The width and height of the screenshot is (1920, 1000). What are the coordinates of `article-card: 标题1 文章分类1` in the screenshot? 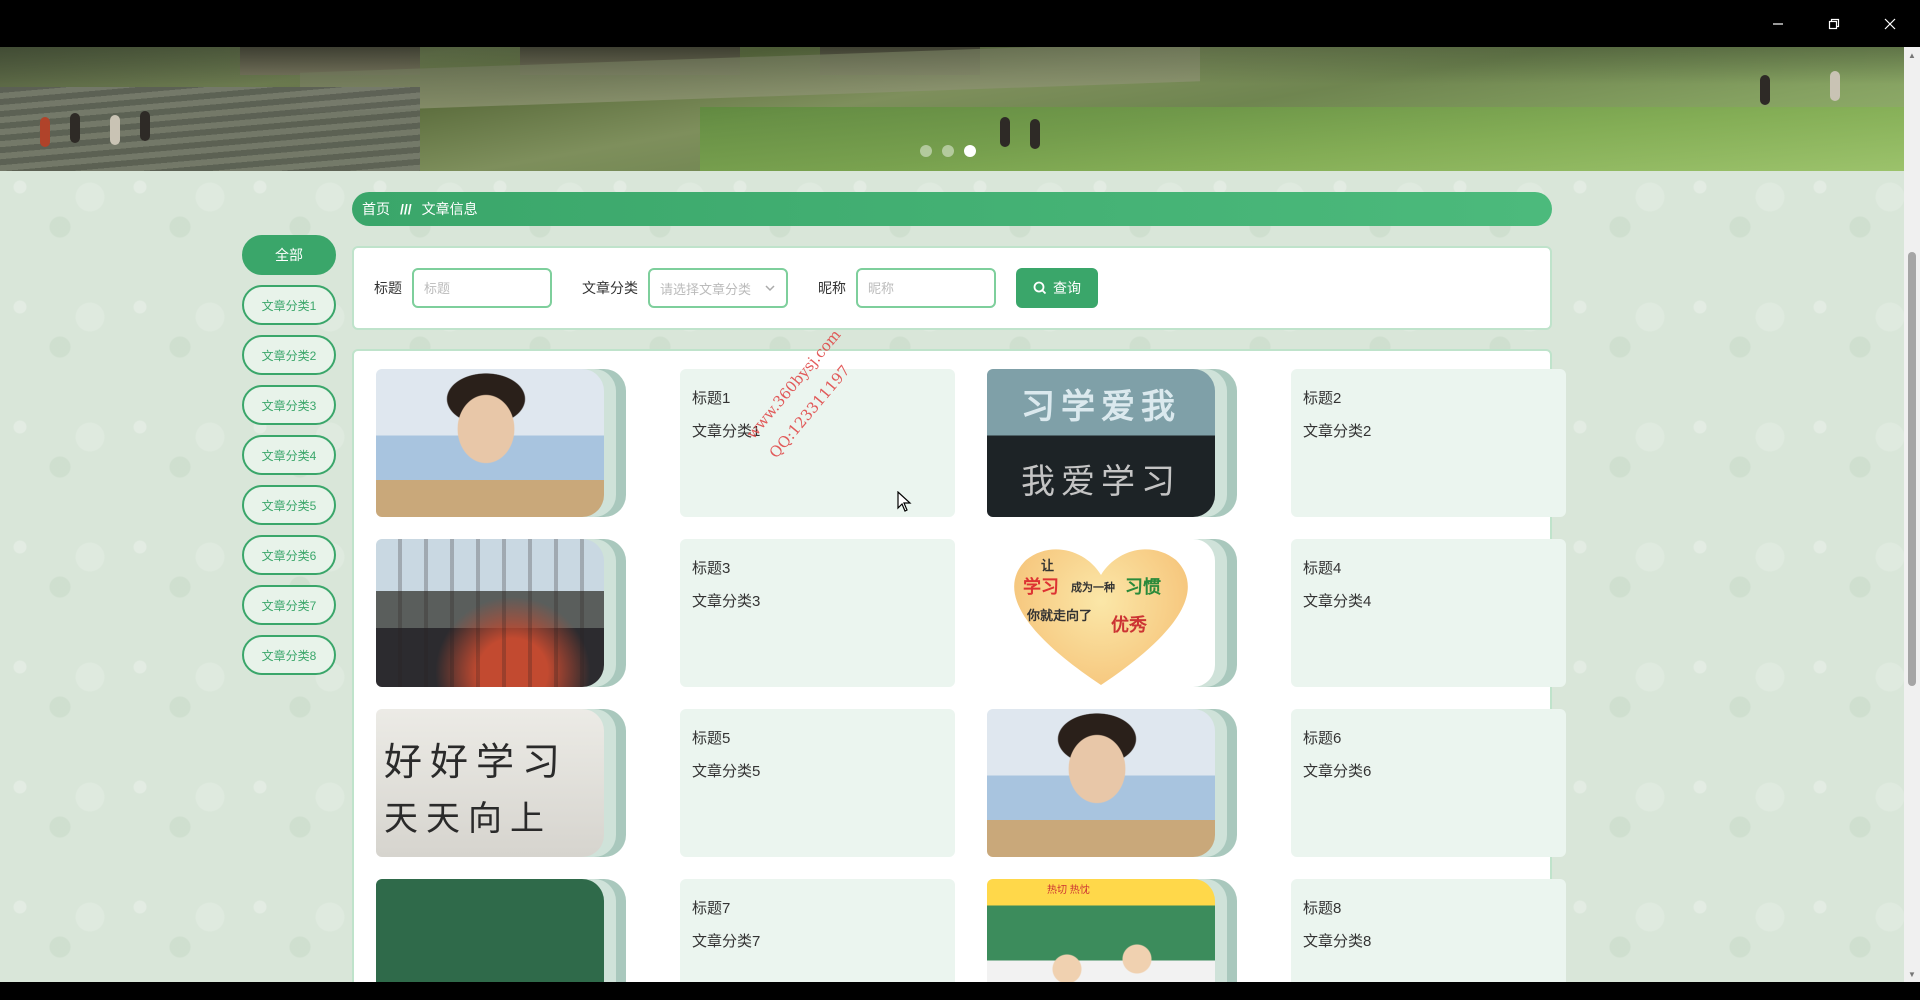 It's located at (817, 443).